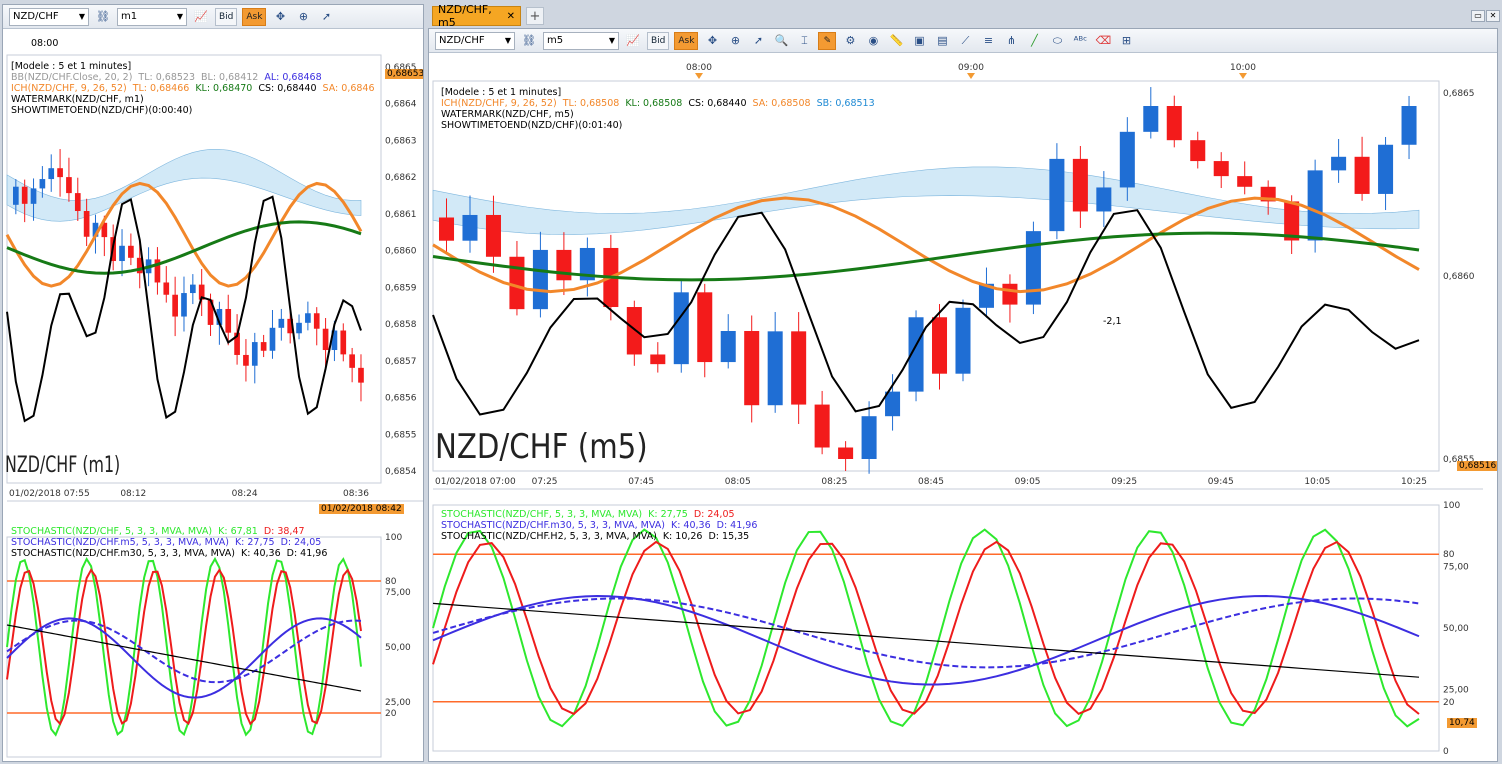 The height and width of the screenshot is (764, 1502). Describe the element at coordinates (361, 509) in the screenshot. I see `left-time-tag: 01/02/2018 08:42` at that location.